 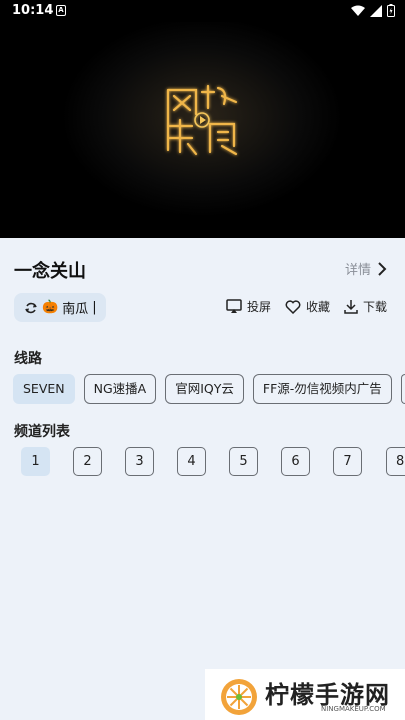 I want to click on favorite-button: 收藏, so click(x=307, y=306).